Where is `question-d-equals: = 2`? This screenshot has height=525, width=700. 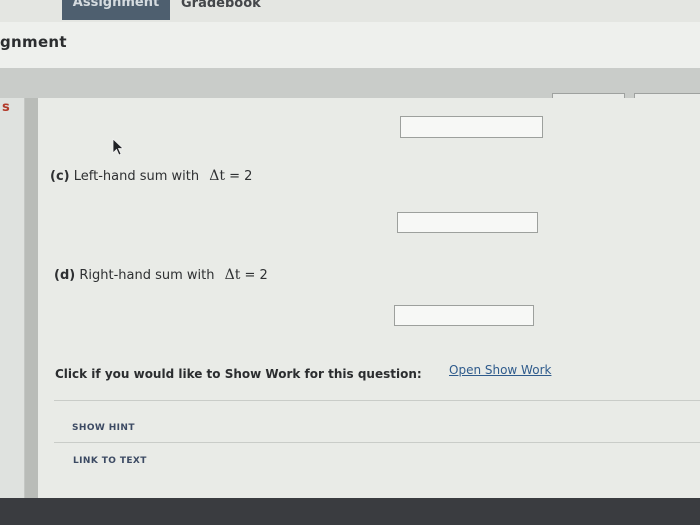 question-d-equals: = 2 is located at coordinates (256, 275).